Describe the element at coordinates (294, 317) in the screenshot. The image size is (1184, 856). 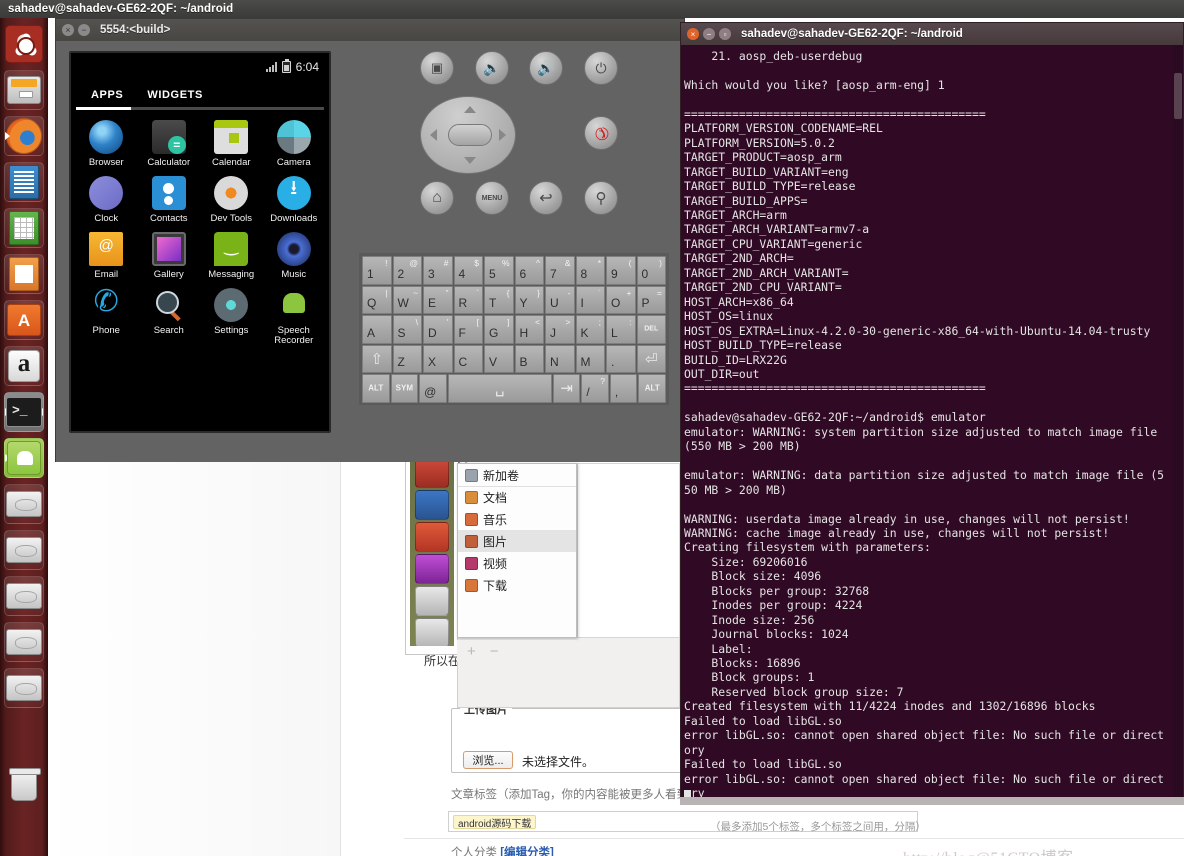
I see `app-speech-recorder: Speech Recorder` at that location.